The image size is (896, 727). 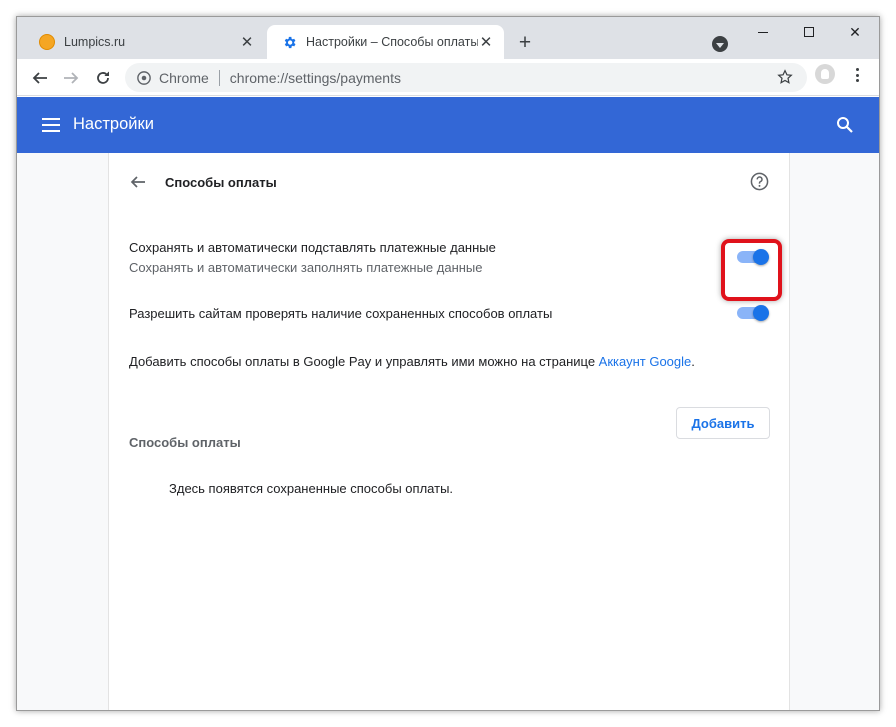 I want to click on minimize-button, so click(x=763, y=32).